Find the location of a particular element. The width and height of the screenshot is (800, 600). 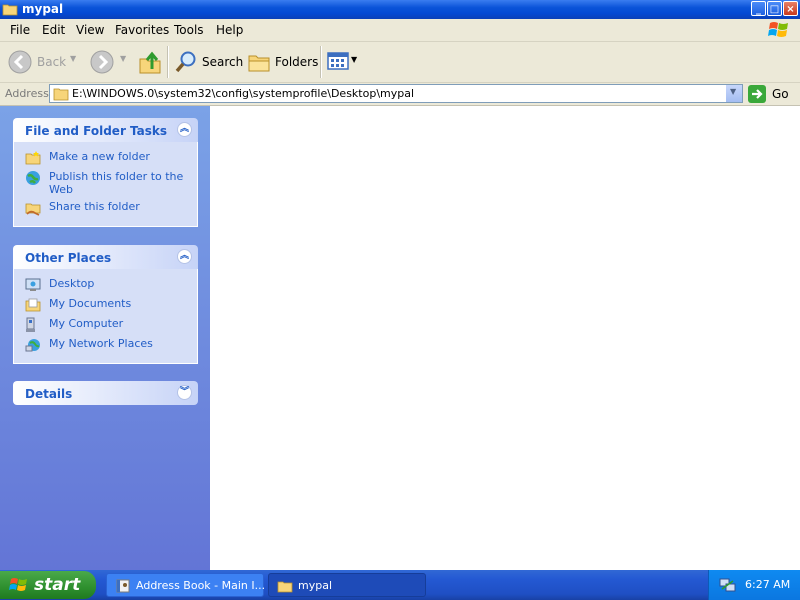

address-dropdown-button: ▼ is located at coordinates (733, 93).